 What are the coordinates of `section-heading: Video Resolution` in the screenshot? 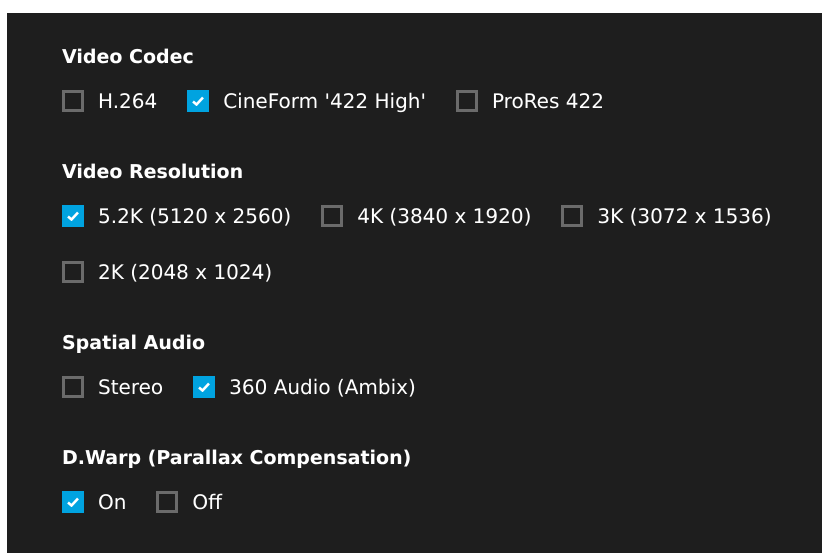 It's located at (153, 172).